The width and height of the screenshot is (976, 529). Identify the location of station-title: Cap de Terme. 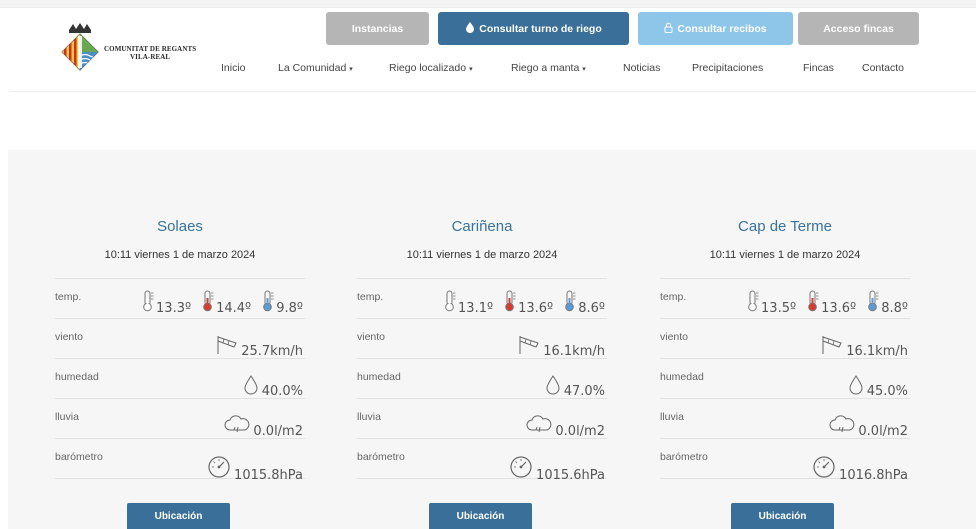
(785, 226).